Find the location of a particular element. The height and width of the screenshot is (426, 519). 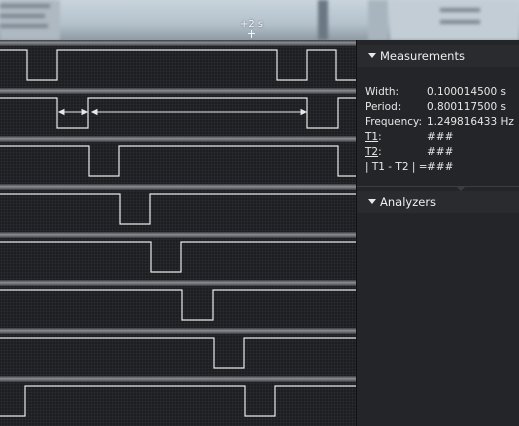

background-window-strip: +2 s is located at coordinates (259, 20).